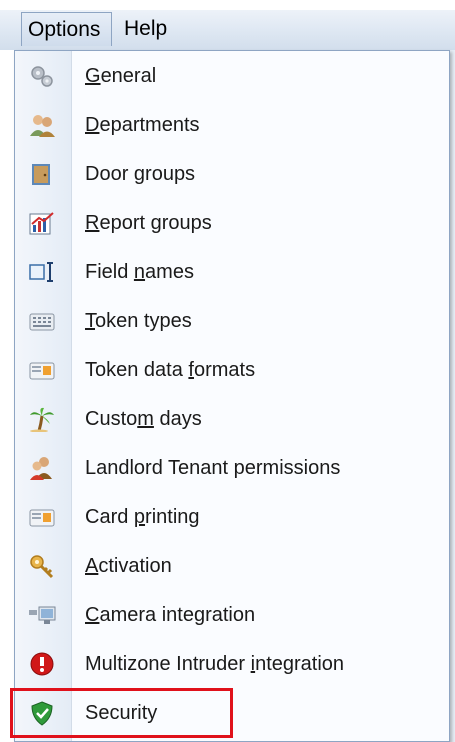 The height and width of the screenshot is (742, 455). I want to click on text-field-icon, so click(42, 272).